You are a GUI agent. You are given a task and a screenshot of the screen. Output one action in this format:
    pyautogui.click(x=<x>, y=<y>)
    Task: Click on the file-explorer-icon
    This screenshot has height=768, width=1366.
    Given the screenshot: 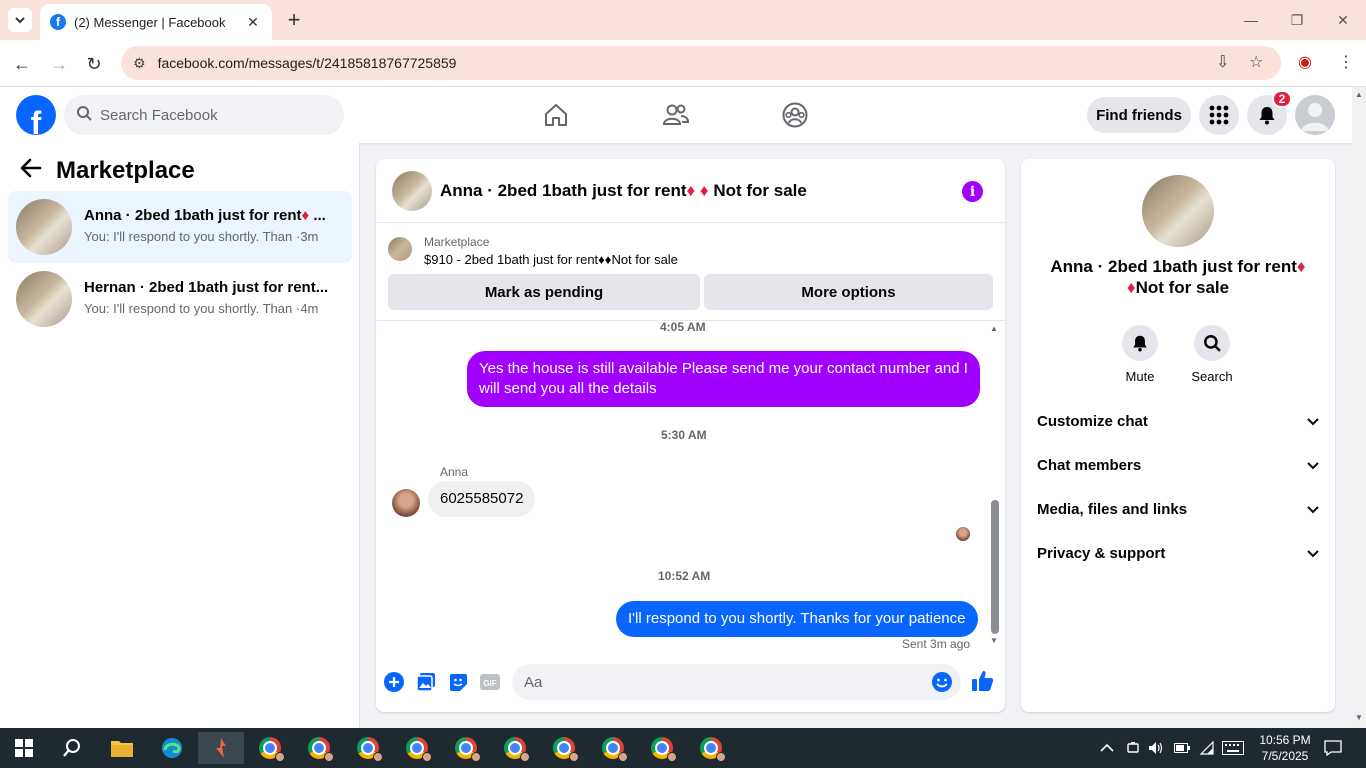 What is the action you would take?
    pyautogui.click(x=122, y=748)
    